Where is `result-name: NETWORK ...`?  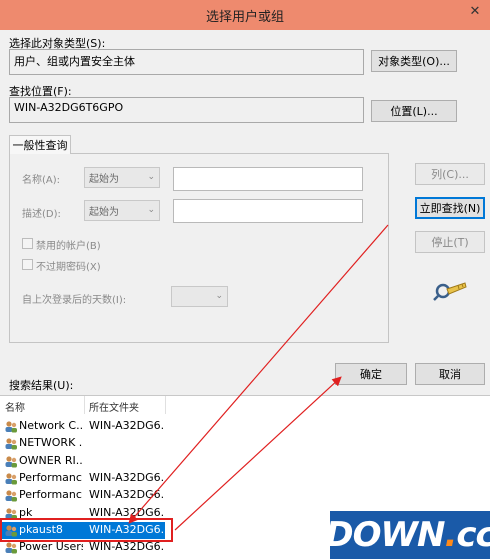
result-name: NETWORK ... is located at coordinates (51, 443).